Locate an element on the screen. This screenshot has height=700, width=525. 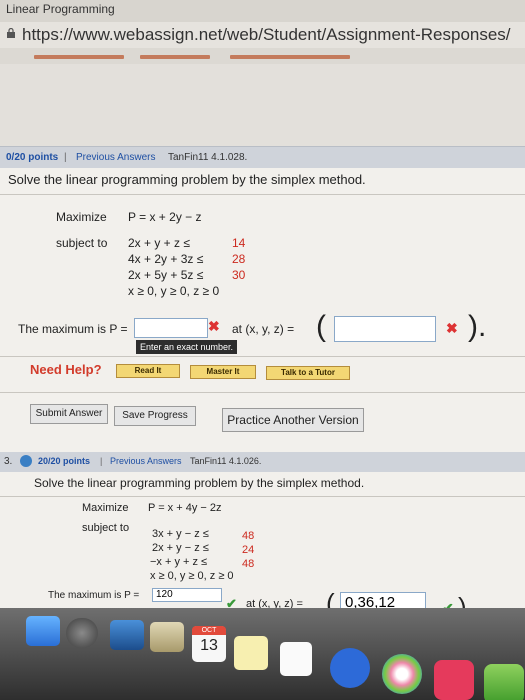
correct-status-icon is located at coordinates (26, 461).